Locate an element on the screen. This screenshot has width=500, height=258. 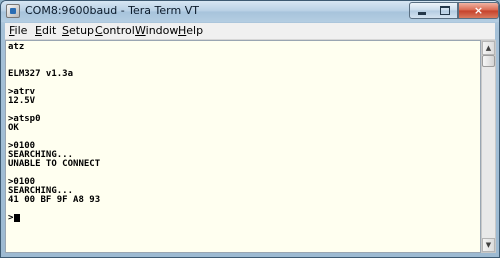
scroll-up-arrow-icon: ▲ is located at coordinates (488, 48).